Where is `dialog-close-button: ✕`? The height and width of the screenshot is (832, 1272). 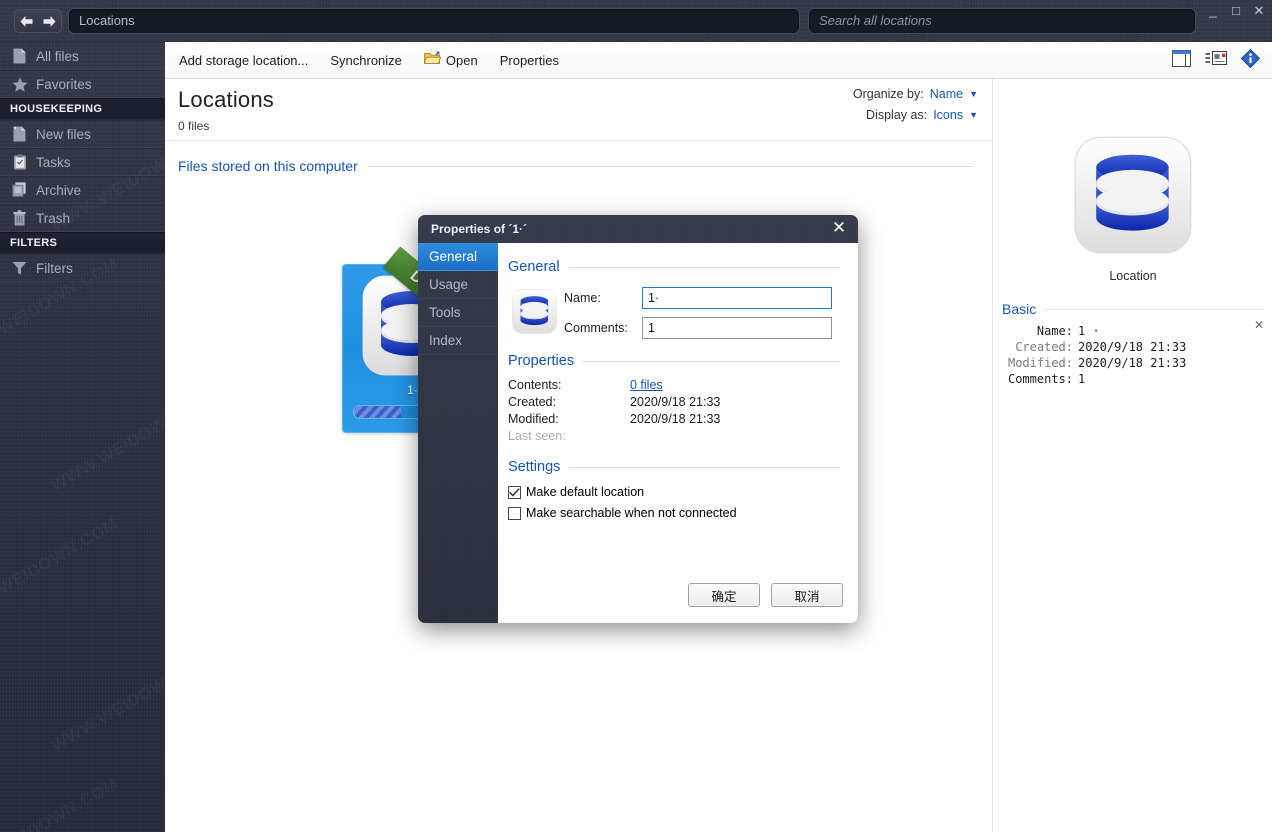 dialog-close-button: ✕ is located at coordinates (839, 228).